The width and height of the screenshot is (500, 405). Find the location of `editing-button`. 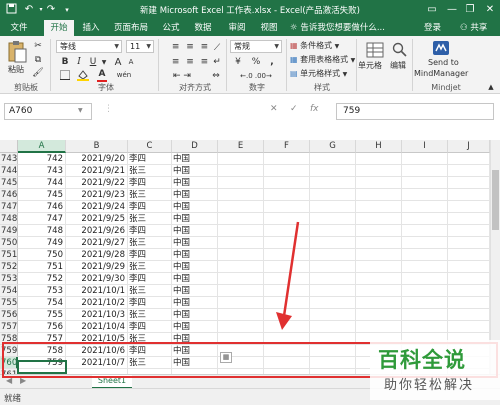

editing-button is located at coordinates (400, 51).